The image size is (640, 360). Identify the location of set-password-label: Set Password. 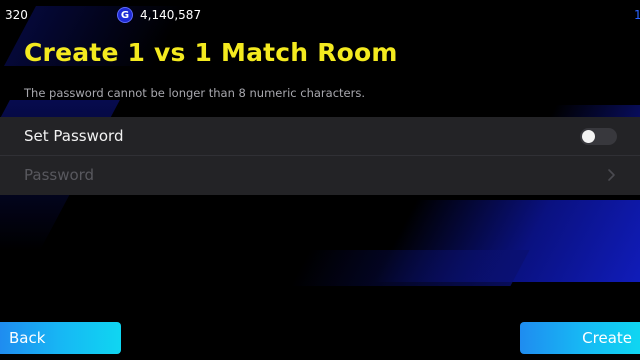
(74, 136).